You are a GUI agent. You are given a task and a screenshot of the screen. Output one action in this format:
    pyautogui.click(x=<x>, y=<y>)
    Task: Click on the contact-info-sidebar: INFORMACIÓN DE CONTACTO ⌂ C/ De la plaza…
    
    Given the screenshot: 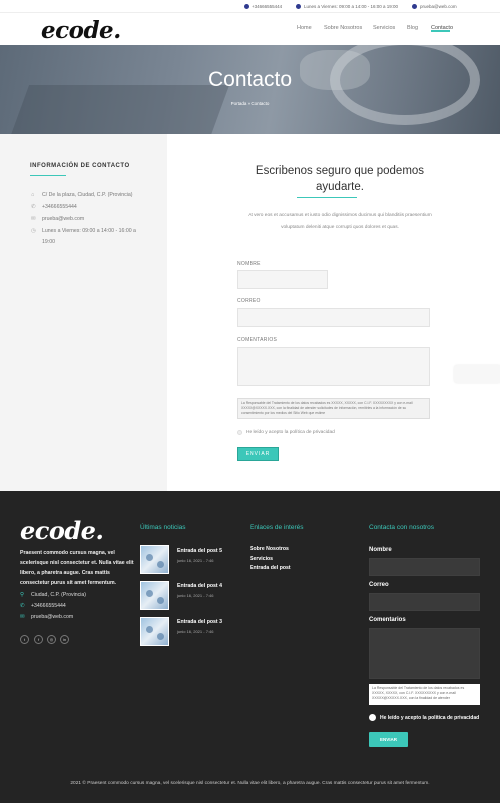 What is the action you would take?
    pyautogui.click(x=83, y=312)
    